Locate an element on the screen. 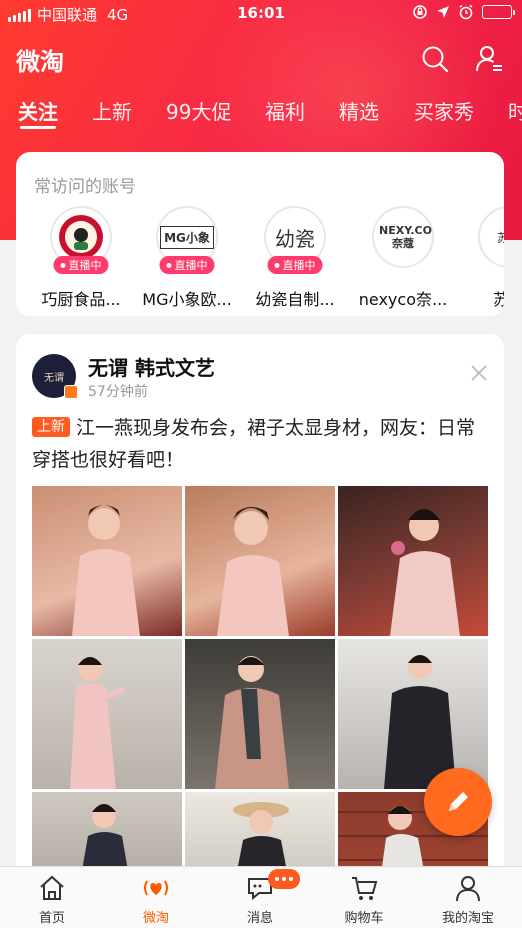  close-icon is located at coordinates (479, 373).